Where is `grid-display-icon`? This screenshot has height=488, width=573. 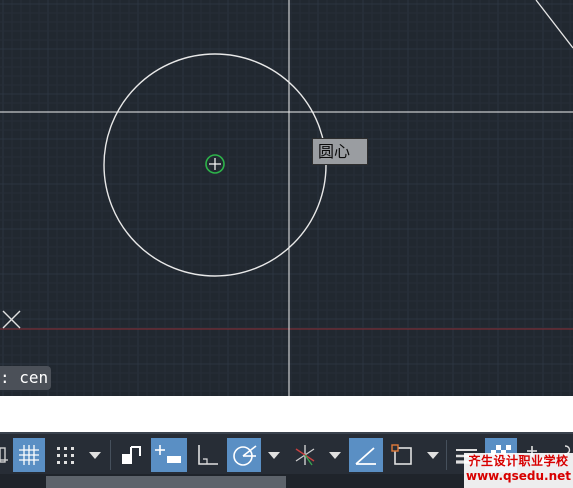 grid-display-icon is located at coordinates (29, 455).